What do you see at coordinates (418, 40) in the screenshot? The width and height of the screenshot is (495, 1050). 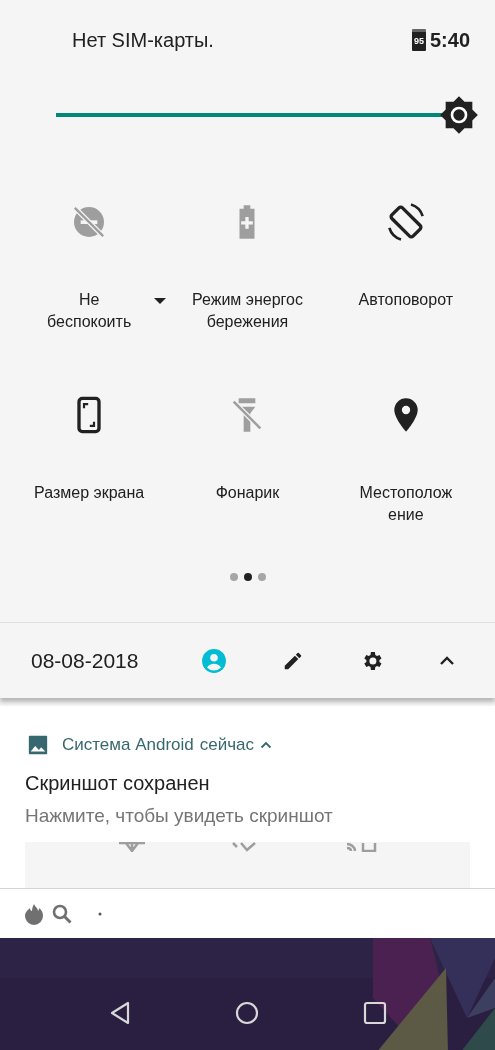 I see `battery-icon: 95` at bounding box center [418, 40].